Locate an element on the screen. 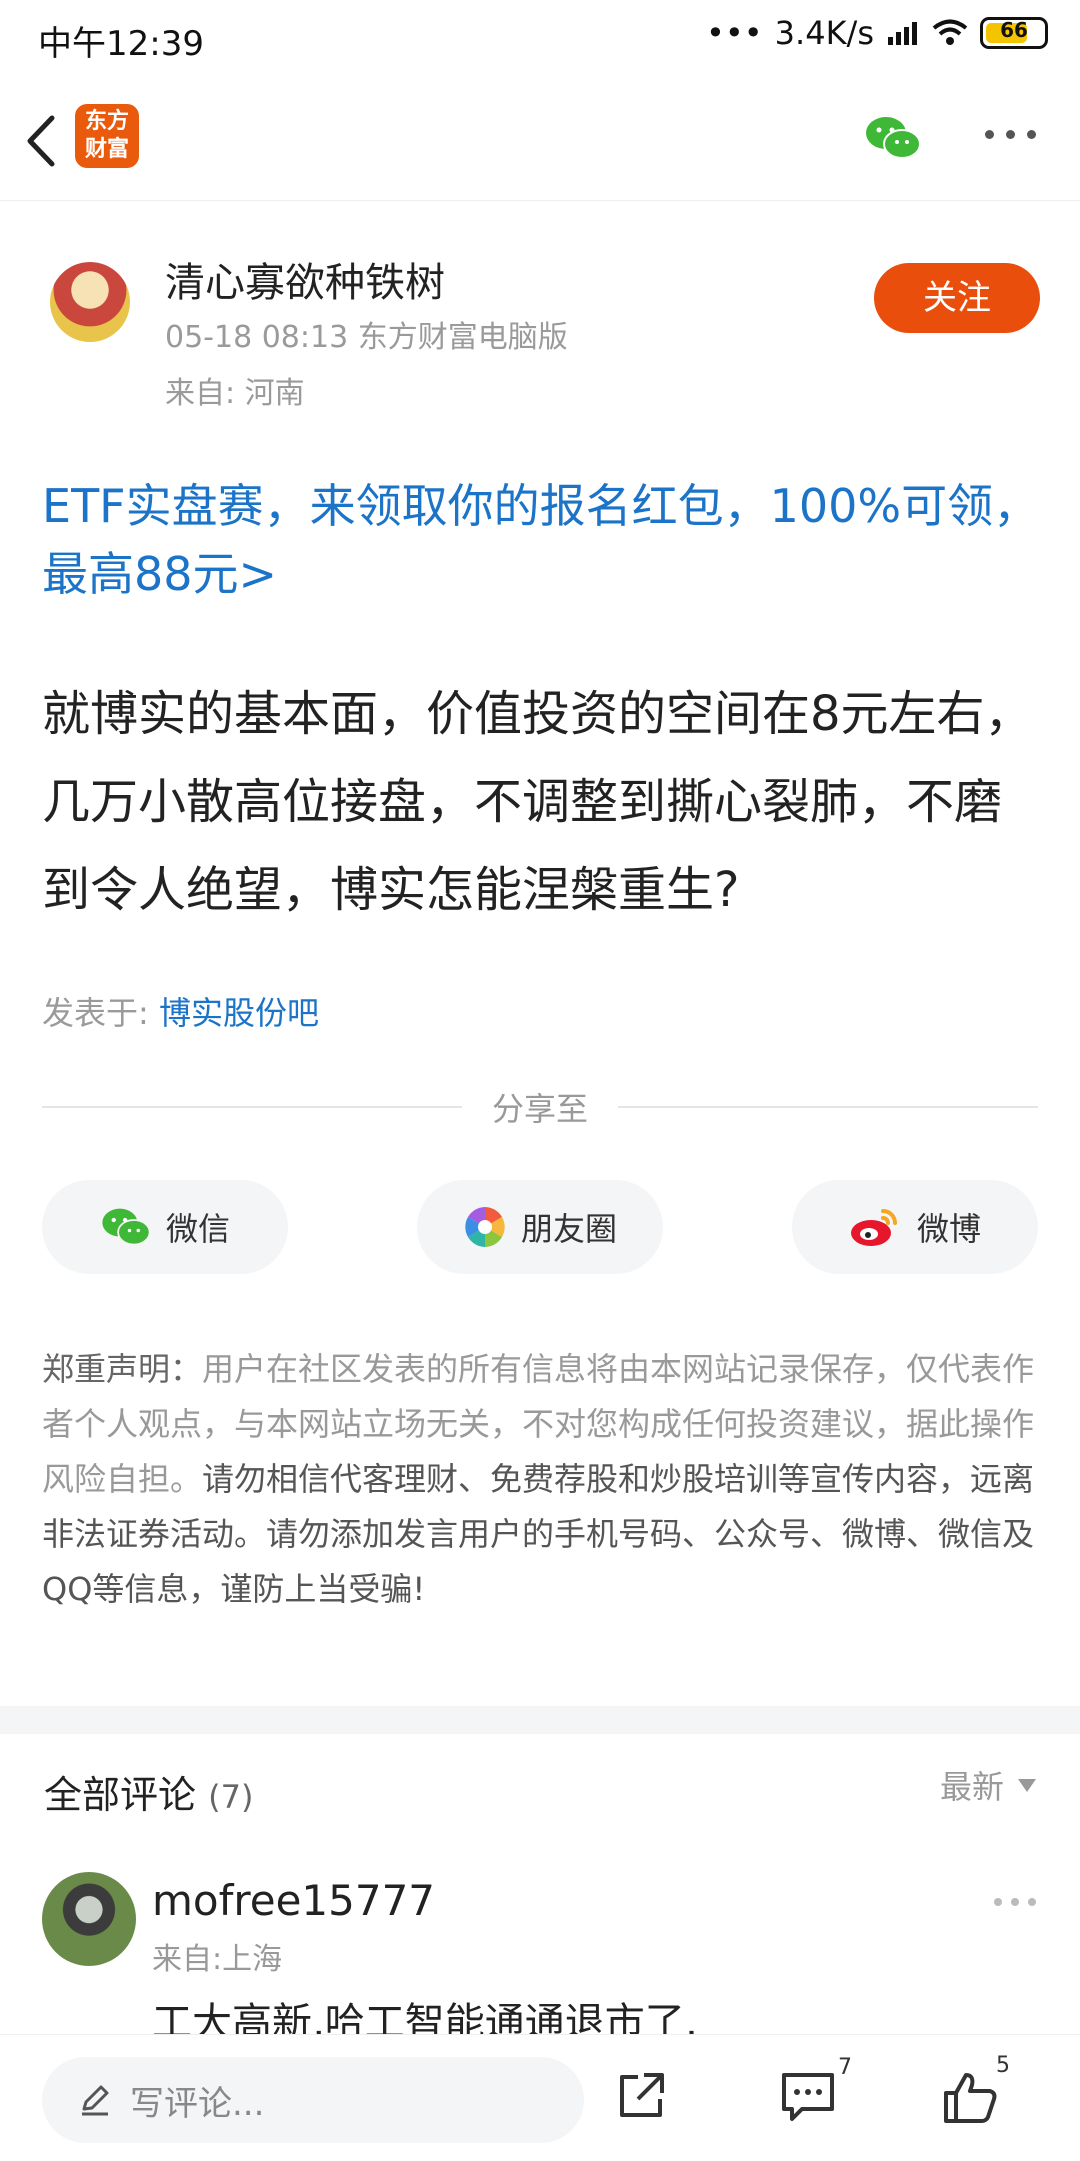  network-speed: 3.4K/s is located at coordinates (824, 33).